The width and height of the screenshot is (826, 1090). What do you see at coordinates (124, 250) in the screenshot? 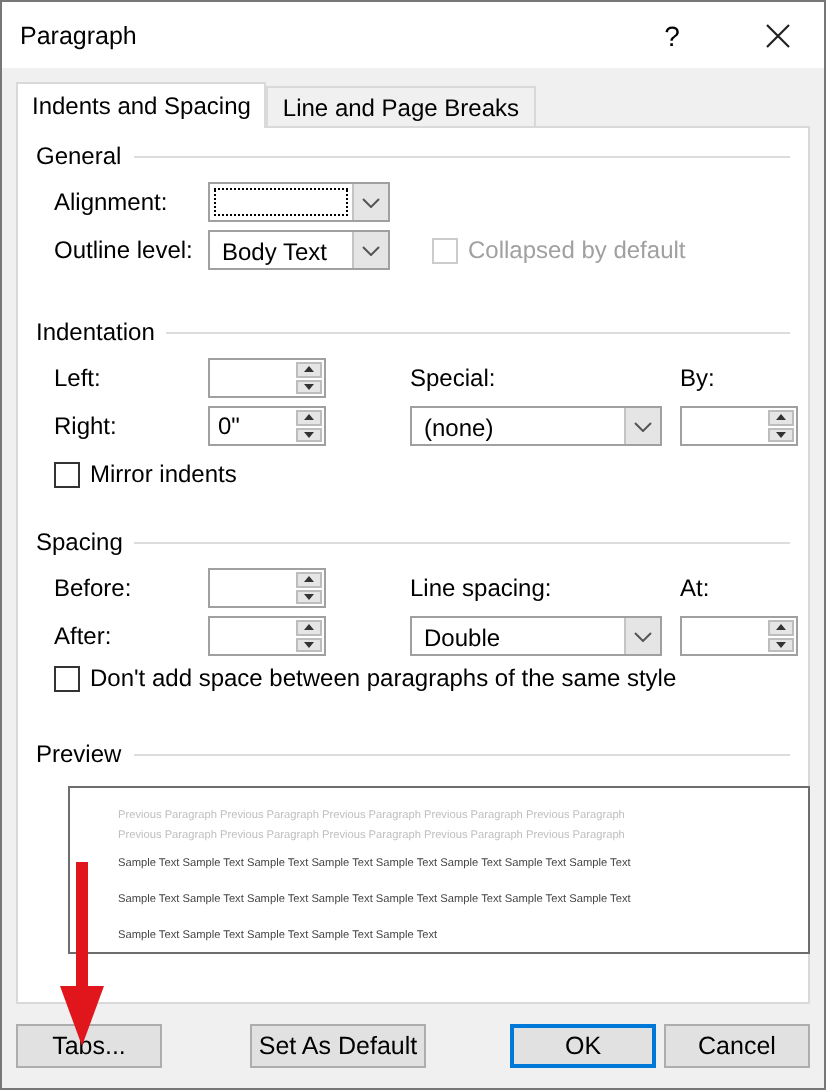
I see `field-label: Outline level:` at bounding box center [124, 250].